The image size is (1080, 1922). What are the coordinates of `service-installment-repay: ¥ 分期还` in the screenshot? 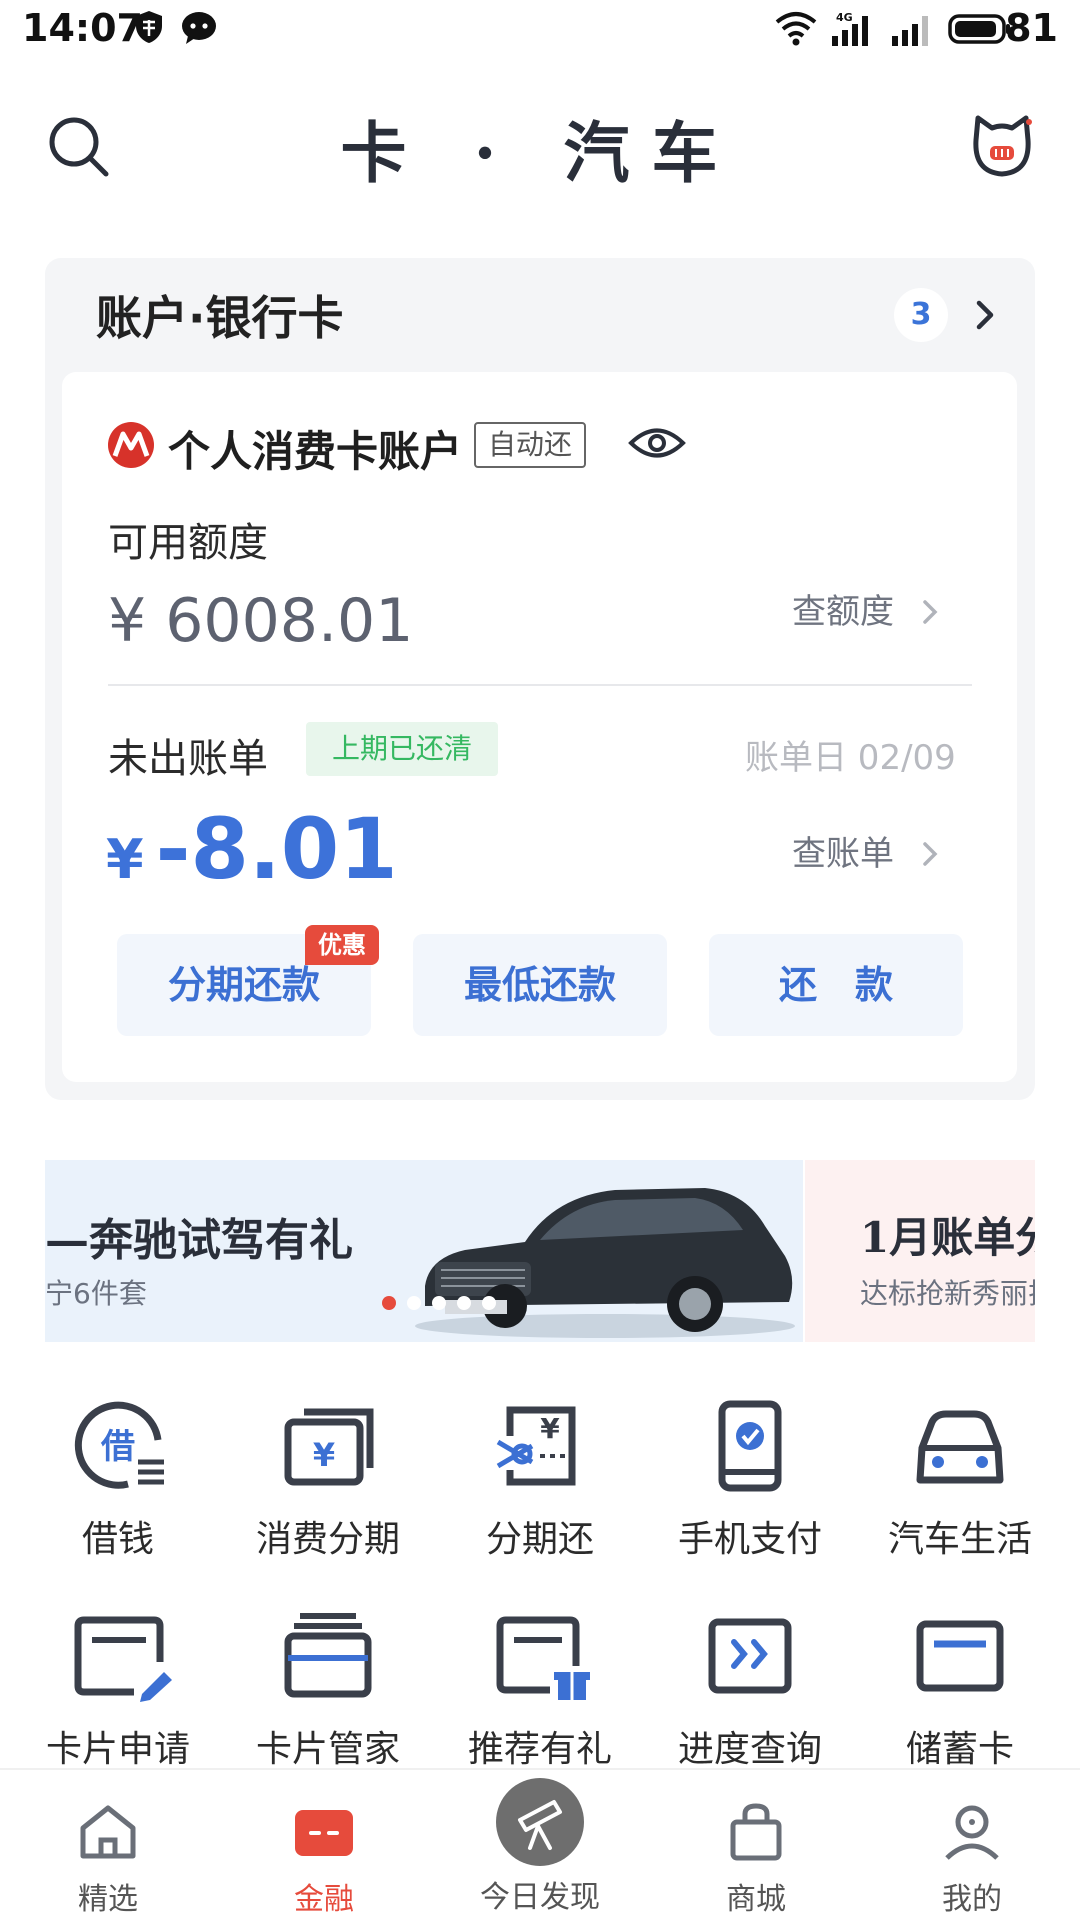 It's located at (540, 1479).